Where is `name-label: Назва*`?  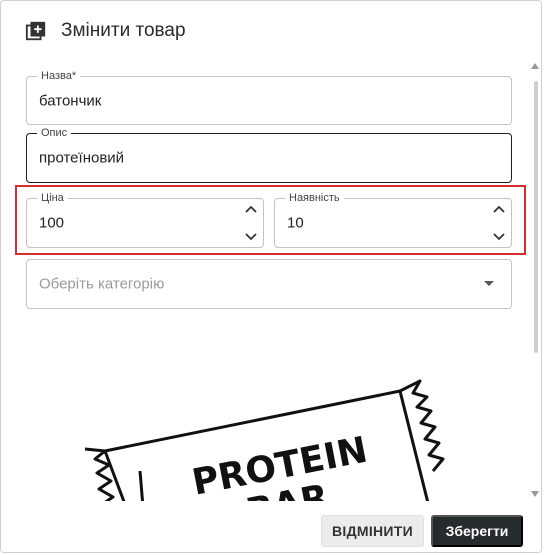
name-label: Назва* is located at coordinates (59, 76).